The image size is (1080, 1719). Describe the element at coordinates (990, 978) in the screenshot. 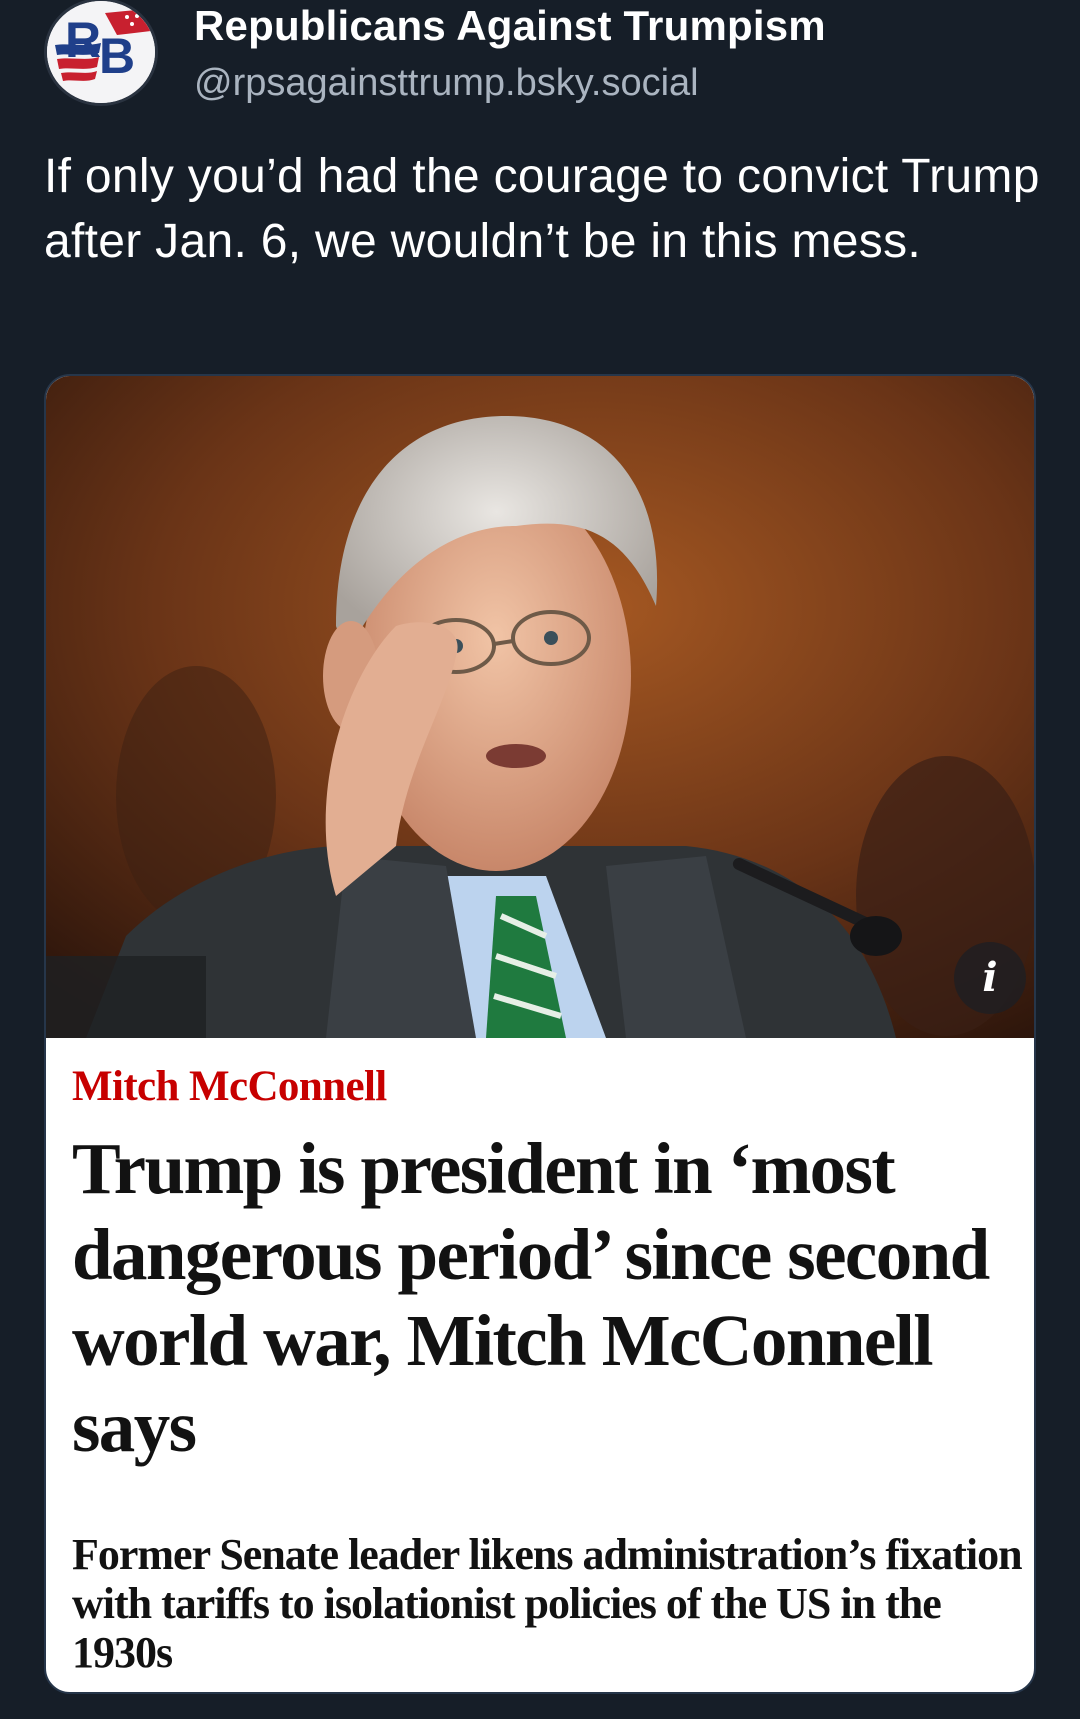

I see `info-button: i` at that location.